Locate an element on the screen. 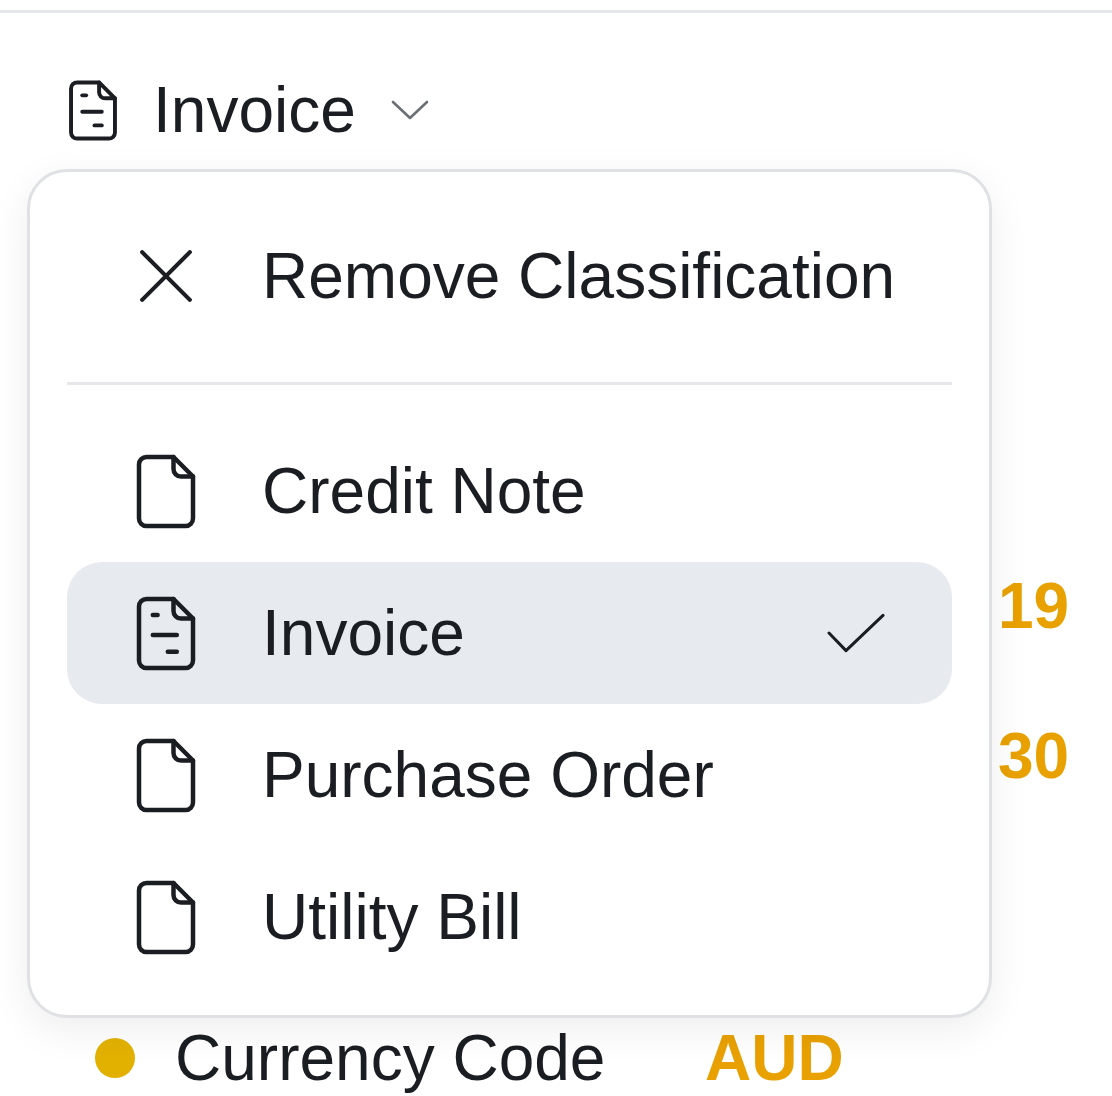 This screenshot has height=1096, width=1112. check-icon is located at coordinates (856, 633).